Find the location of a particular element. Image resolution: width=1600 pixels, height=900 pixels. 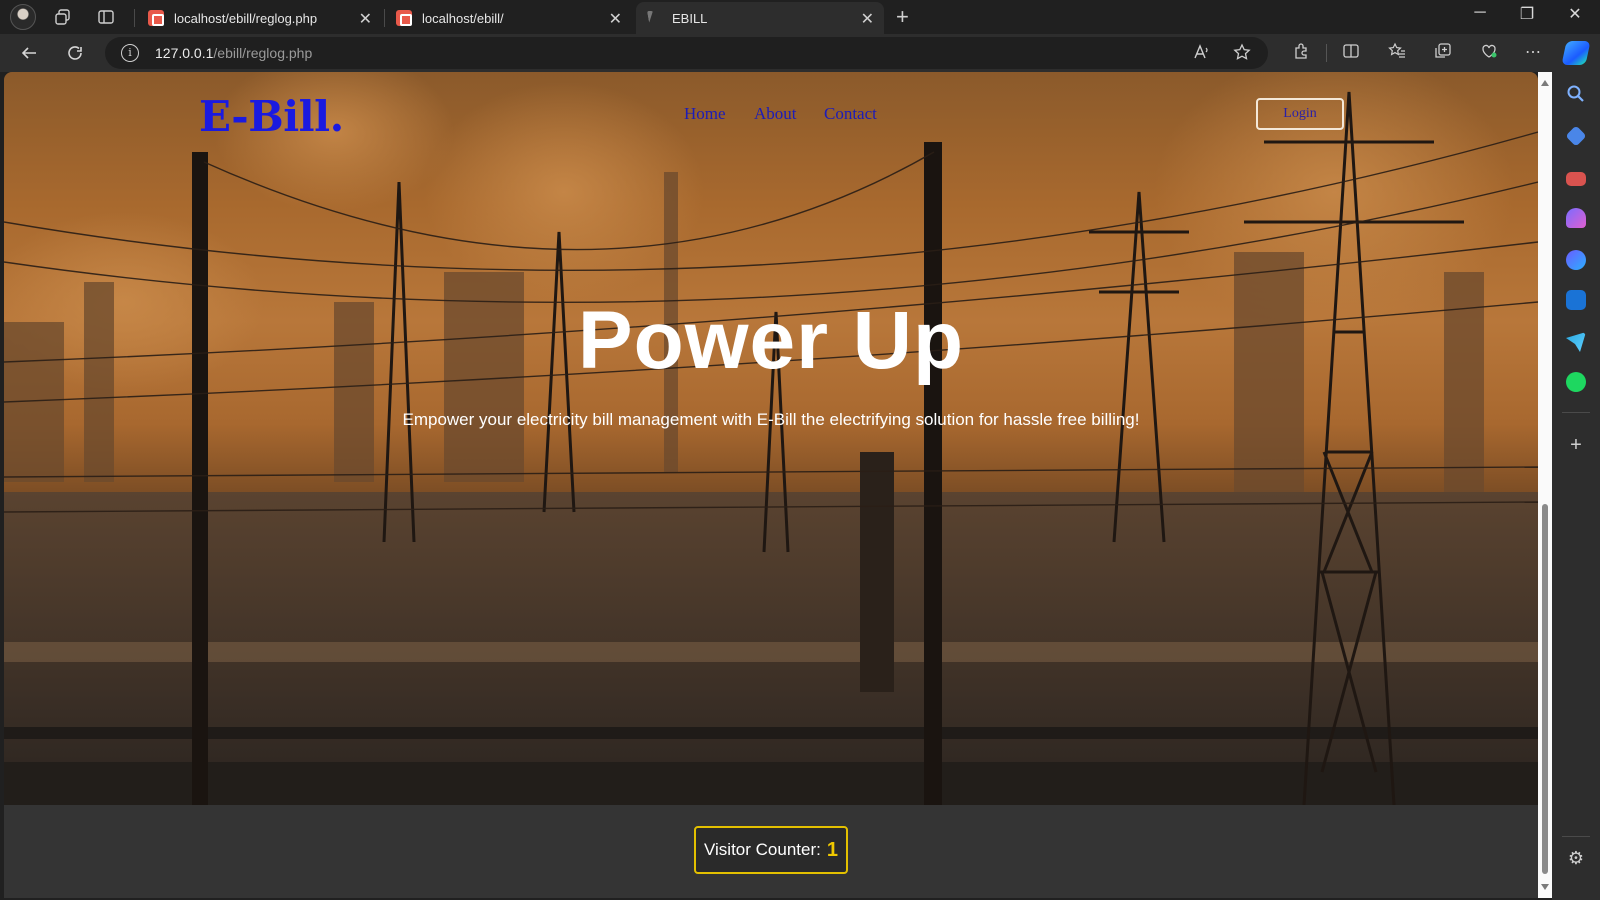

tools-icon is located at coordinates (1576, 179).